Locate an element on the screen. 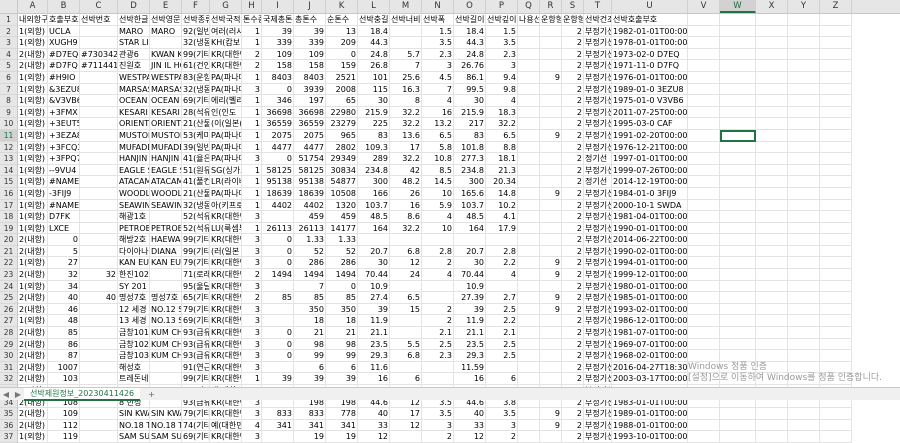  cell-o35: 40 is located at coordinates (470, 414).